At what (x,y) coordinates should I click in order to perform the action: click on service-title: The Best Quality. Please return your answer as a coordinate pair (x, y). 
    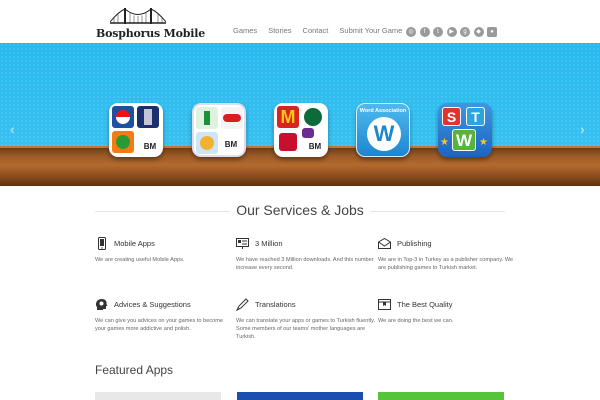
    Looking at the image, I should click on (425, 304).